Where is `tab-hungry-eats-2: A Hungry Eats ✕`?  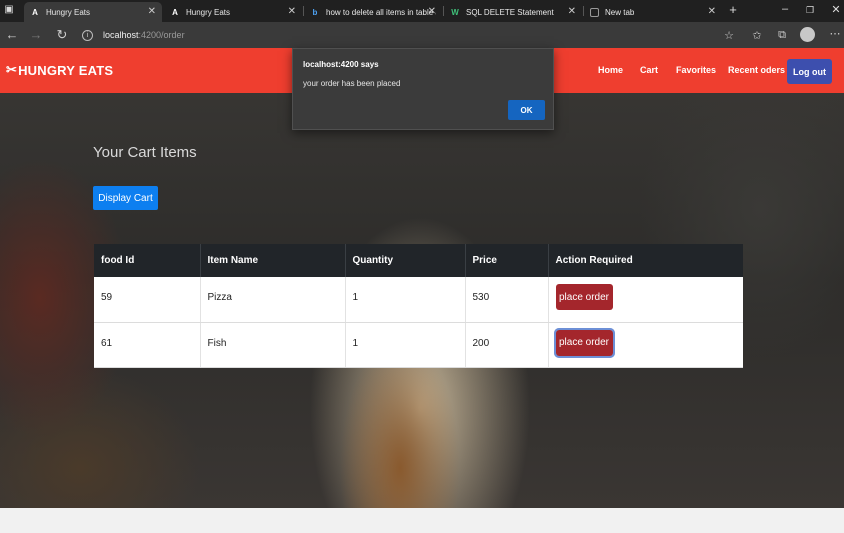
tab-hungry-eats-2: A Hungry Eats ✕ is located at coordinates (233, 12).